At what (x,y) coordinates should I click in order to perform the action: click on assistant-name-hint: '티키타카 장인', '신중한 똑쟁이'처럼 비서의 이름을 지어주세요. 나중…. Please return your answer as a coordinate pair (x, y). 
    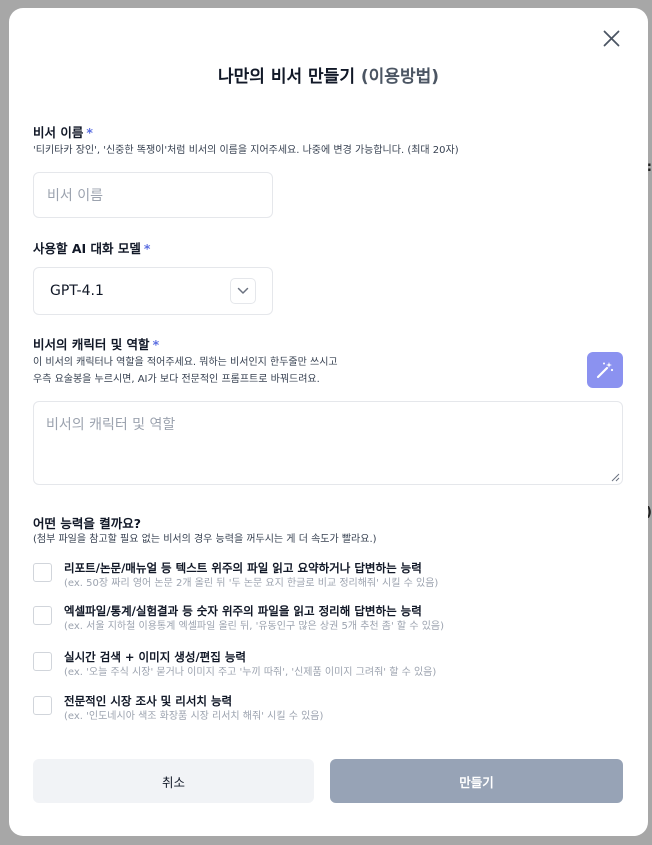
    Looking at the image, I should click on (246, 150).